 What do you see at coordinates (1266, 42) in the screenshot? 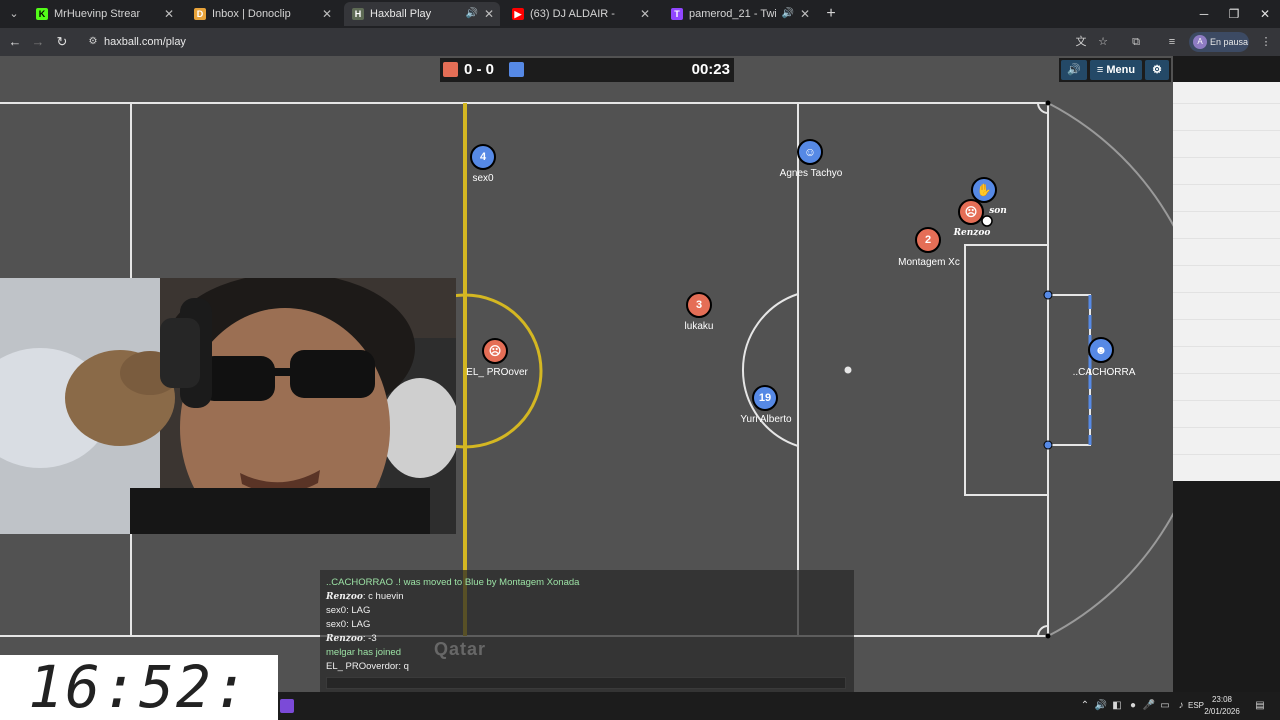
I see `kebab-menu-icon: ⋮` at bounding box center [1266, 42].